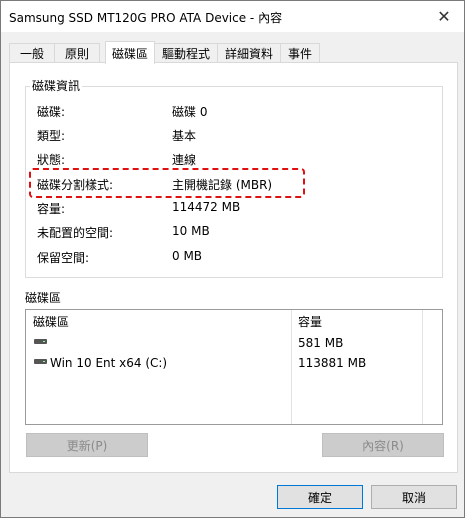  I want to click on close-icon: ✕, so click(444, 16).